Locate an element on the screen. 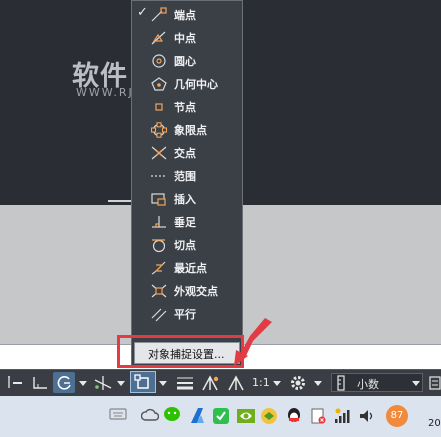  snap-item-perpendicular: 垂足 is located at coordinates (187, 221).